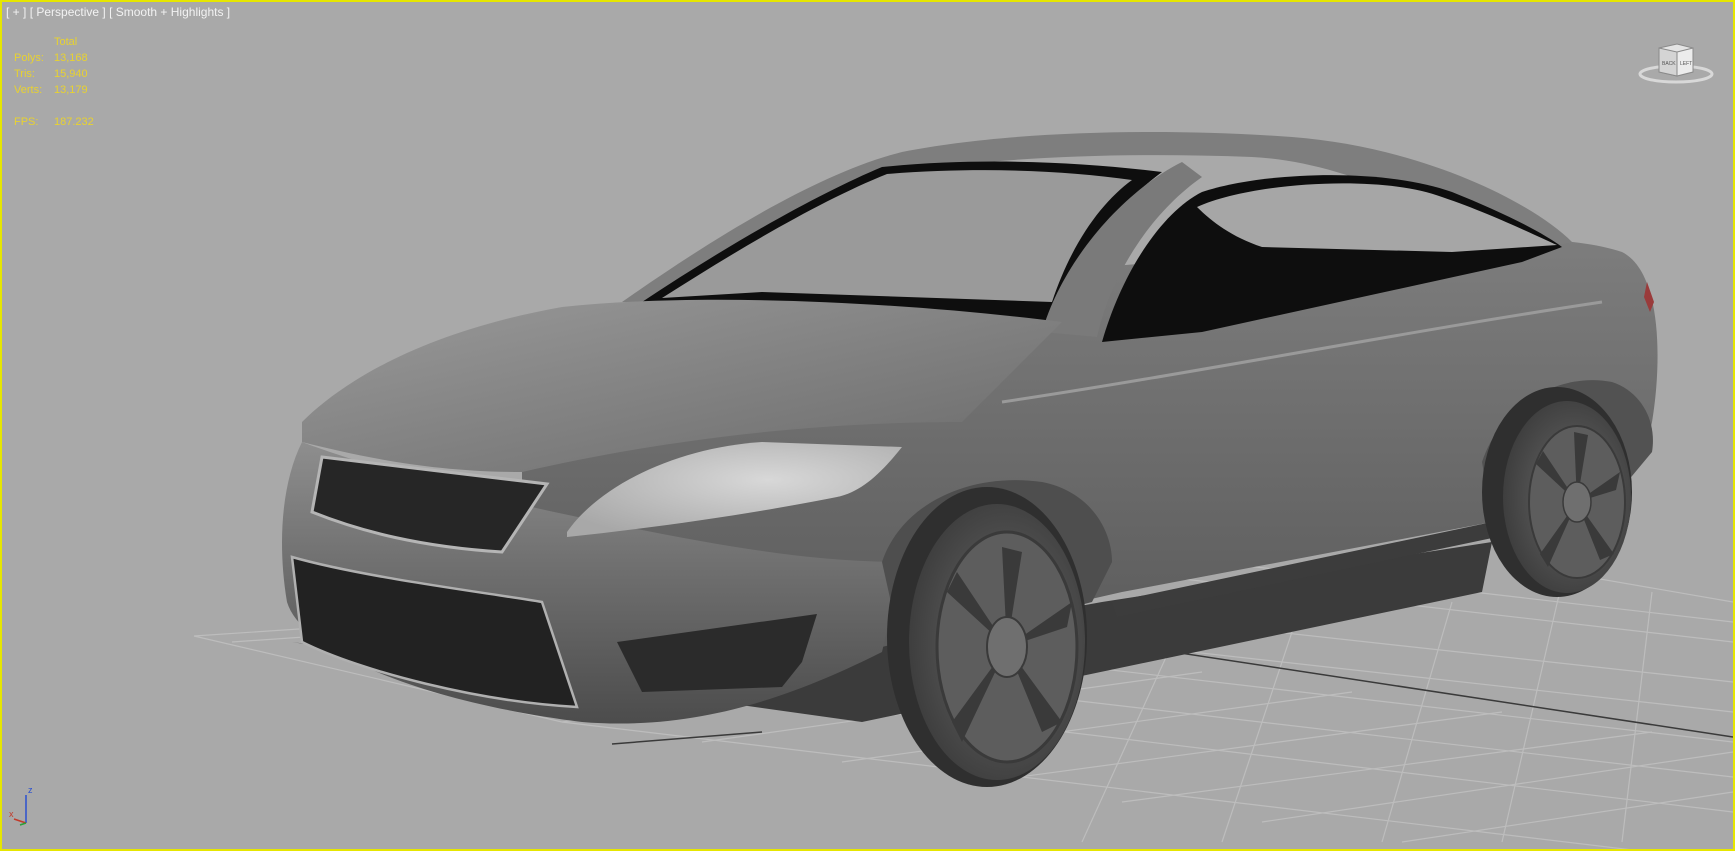 This screenshot has height=851, width=1735. I want to click on stats-value: 15,940, so click(71, 74).